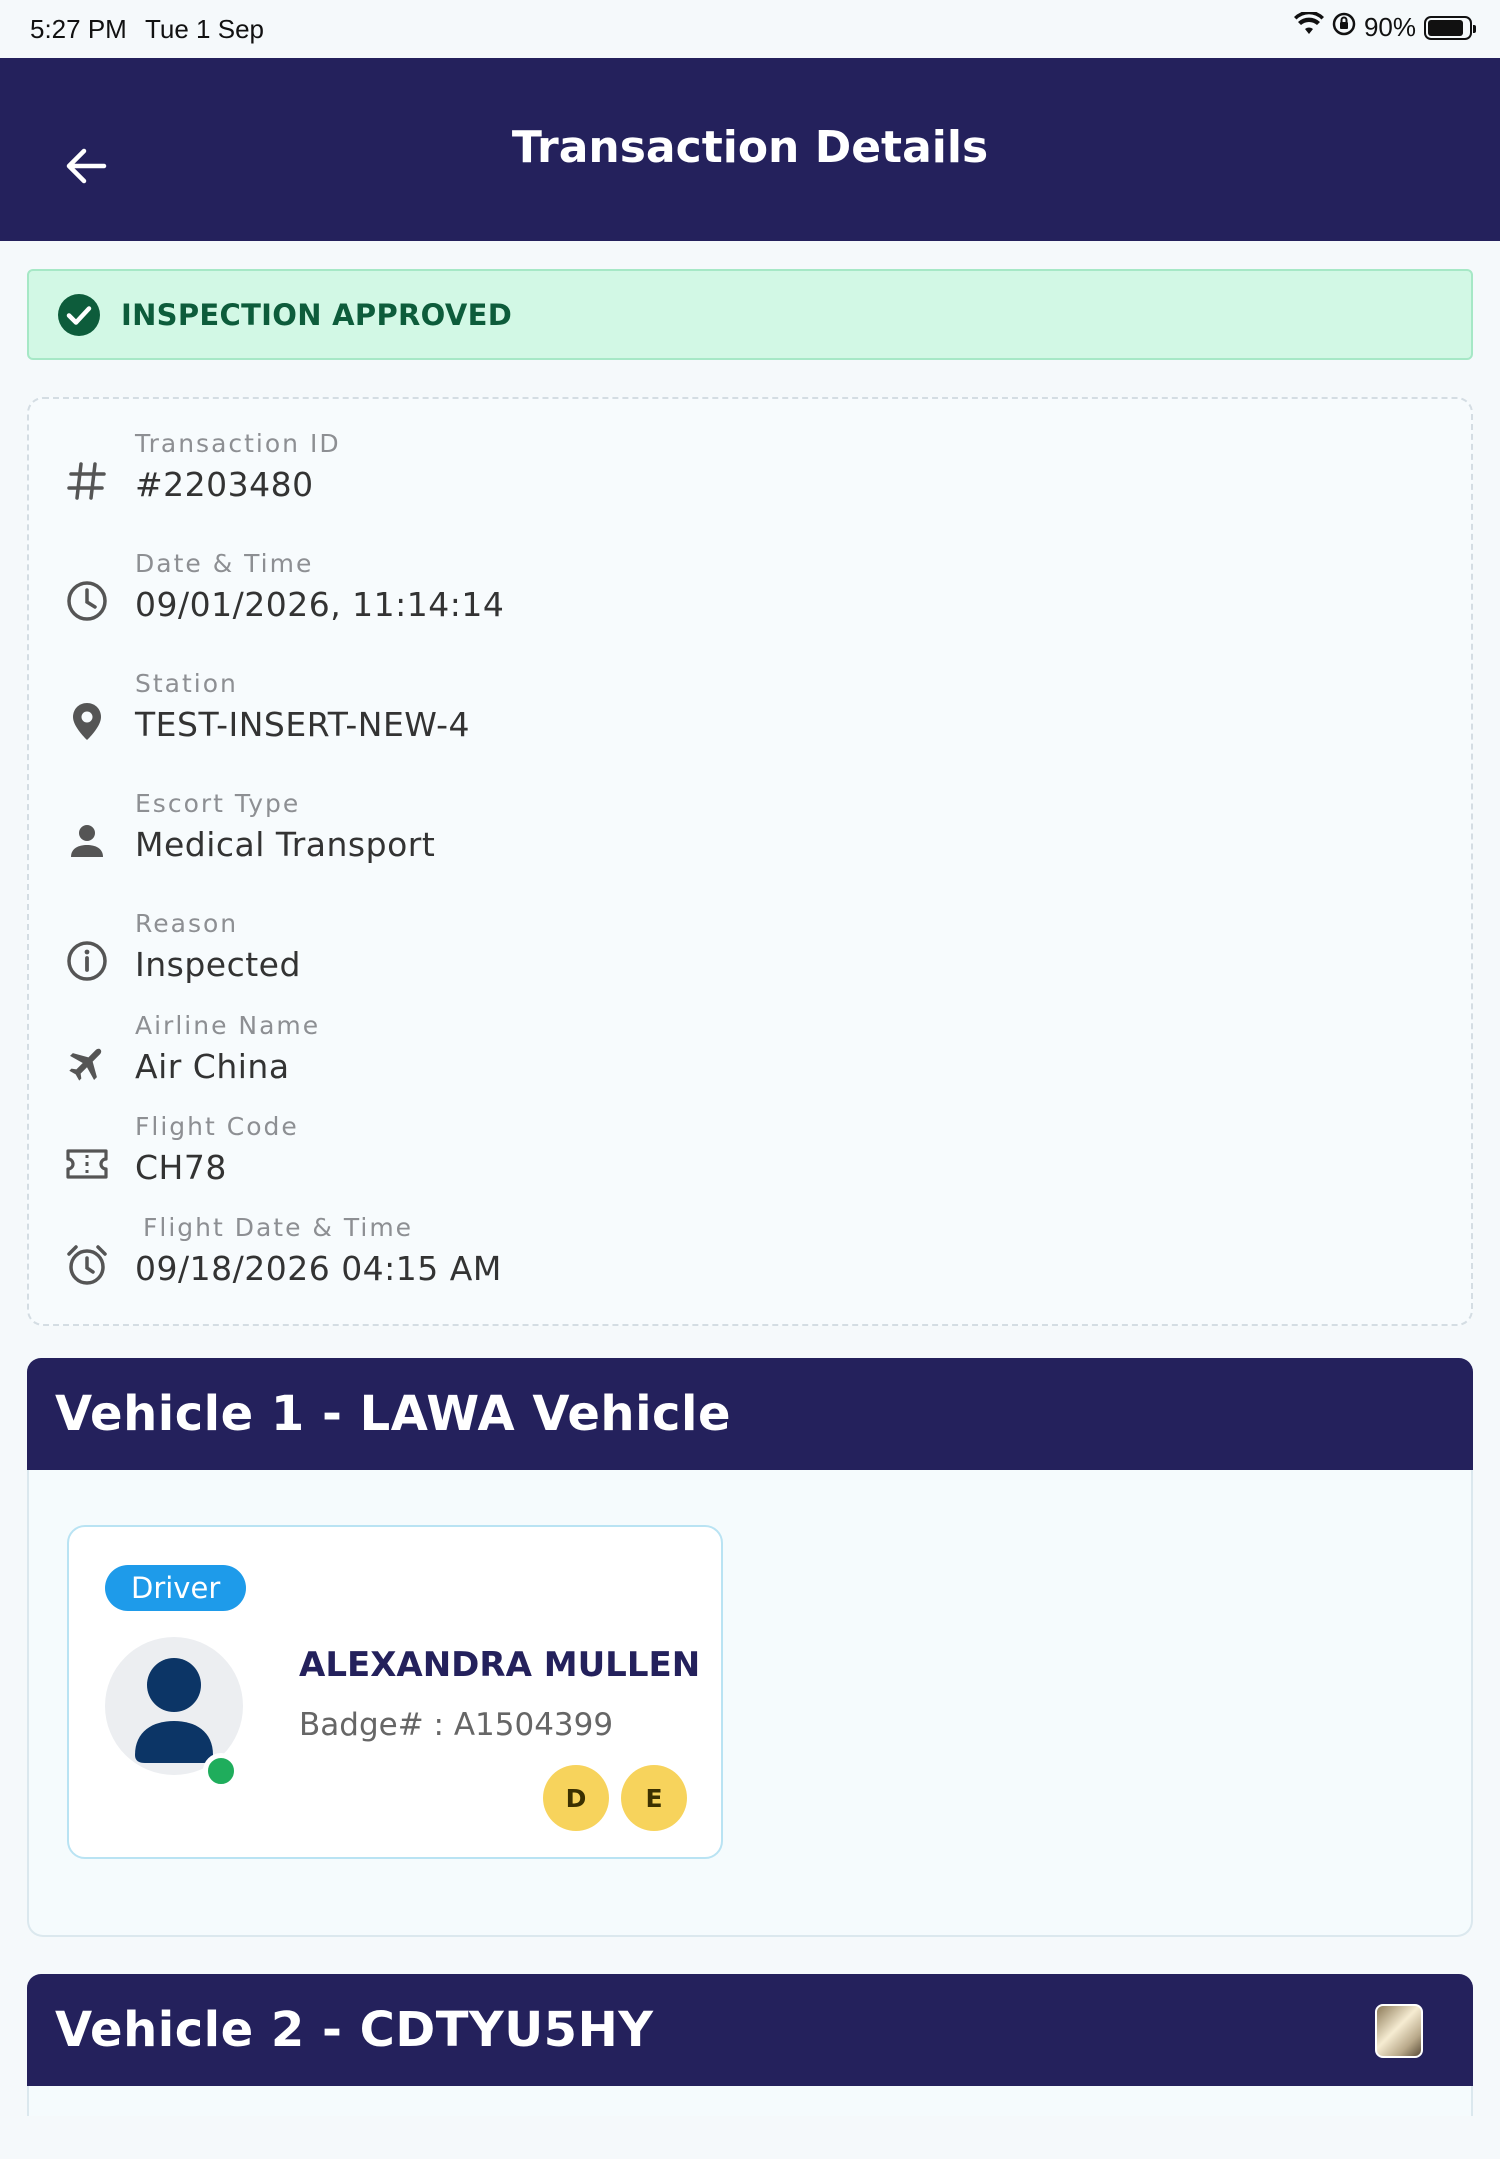  Describe the element at coordinates (500, 1665) in the screenshot. I see `person-name: ALEXANDRA MULLEN` at that location.